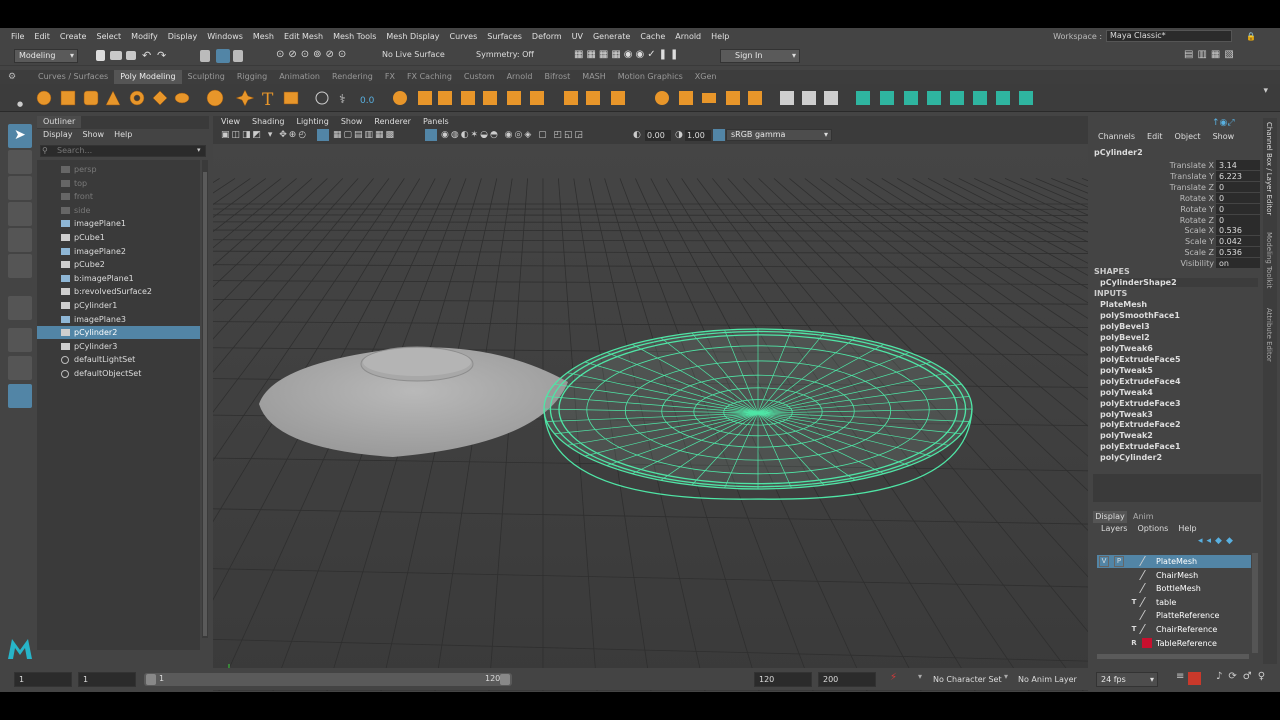 Image resolution: width=1280 pixels, height=720 pixels. I want to click on modeling-toolkit-tab: Modeling Toolkit, so click(1269, 260).